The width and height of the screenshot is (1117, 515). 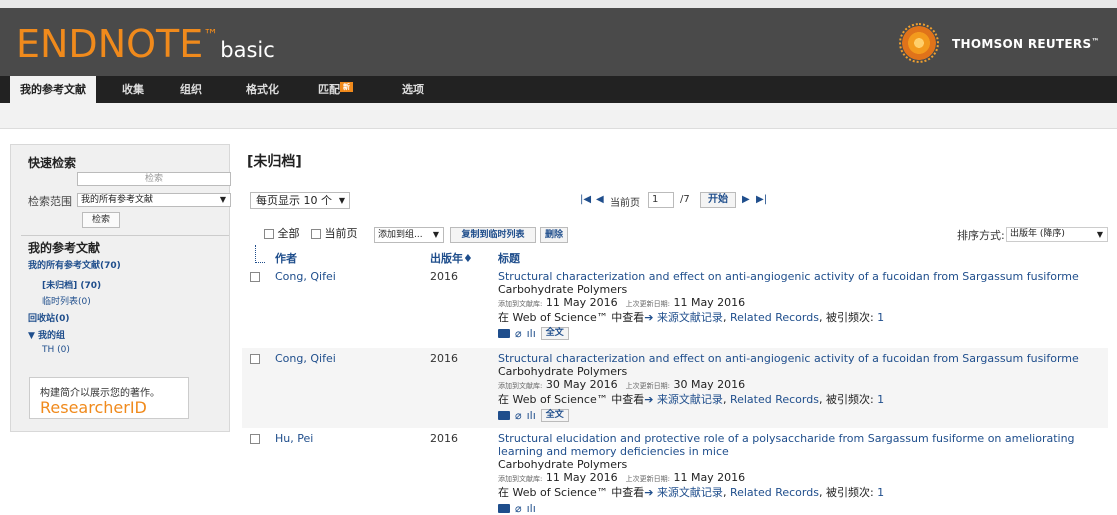 I want to click on copy-to-quick-list-button: 复制到临时列表, so click(x=493, y=235).